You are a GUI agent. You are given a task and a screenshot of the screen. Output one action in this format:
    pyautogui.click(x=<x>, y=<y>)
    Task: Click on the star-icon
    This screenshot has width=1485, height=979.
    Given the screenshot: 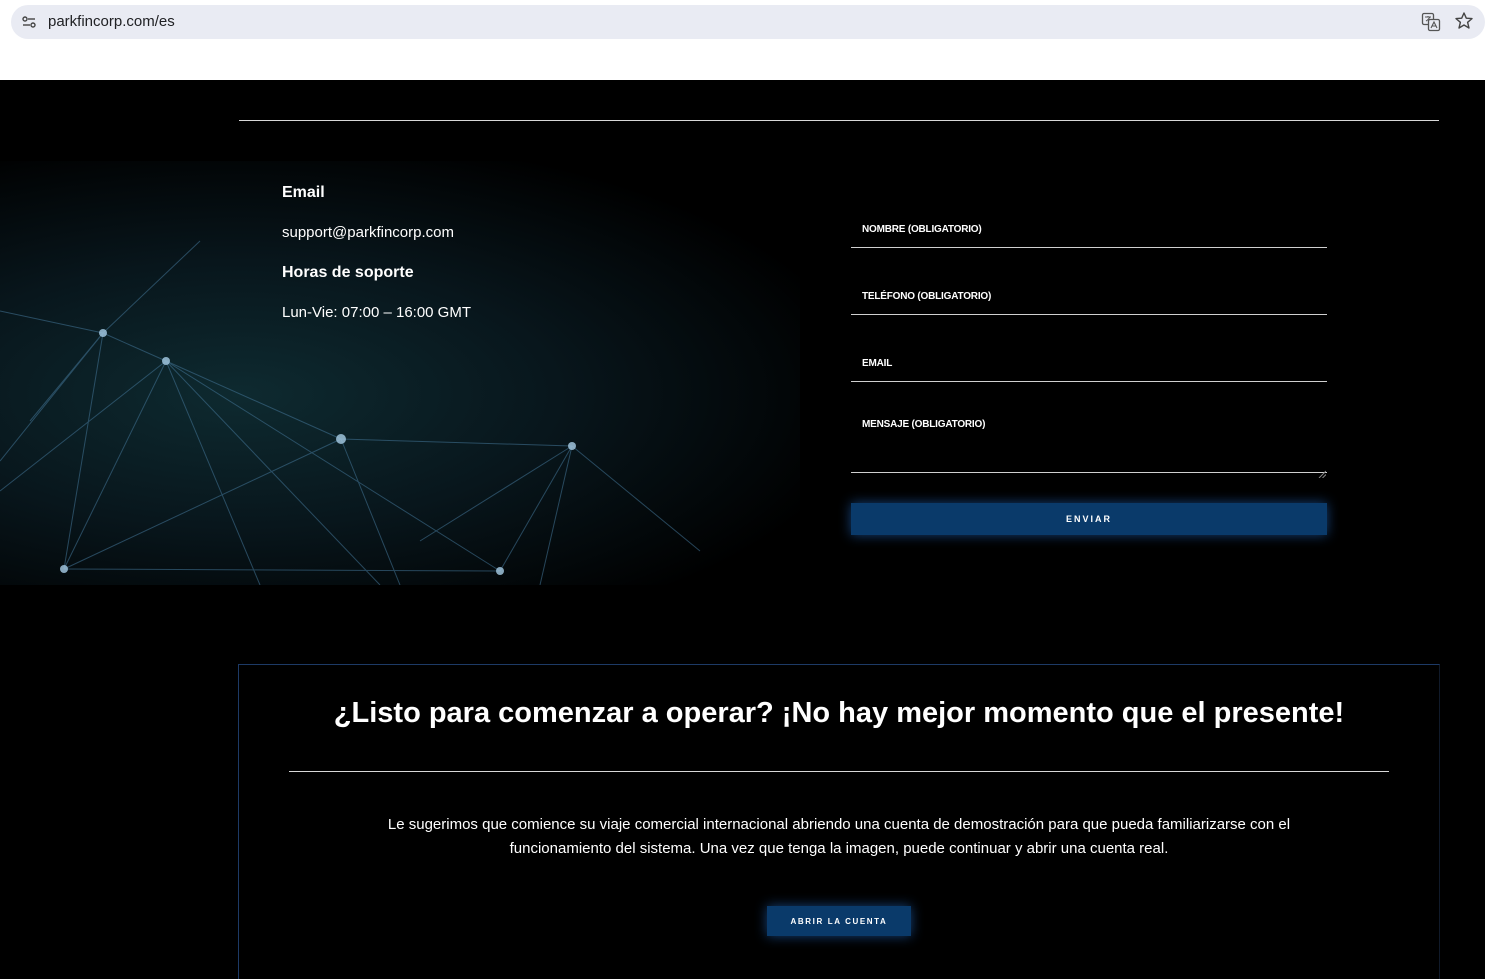 What is the action you would take?
    pyautogui.click(x=1464, y=21)
    